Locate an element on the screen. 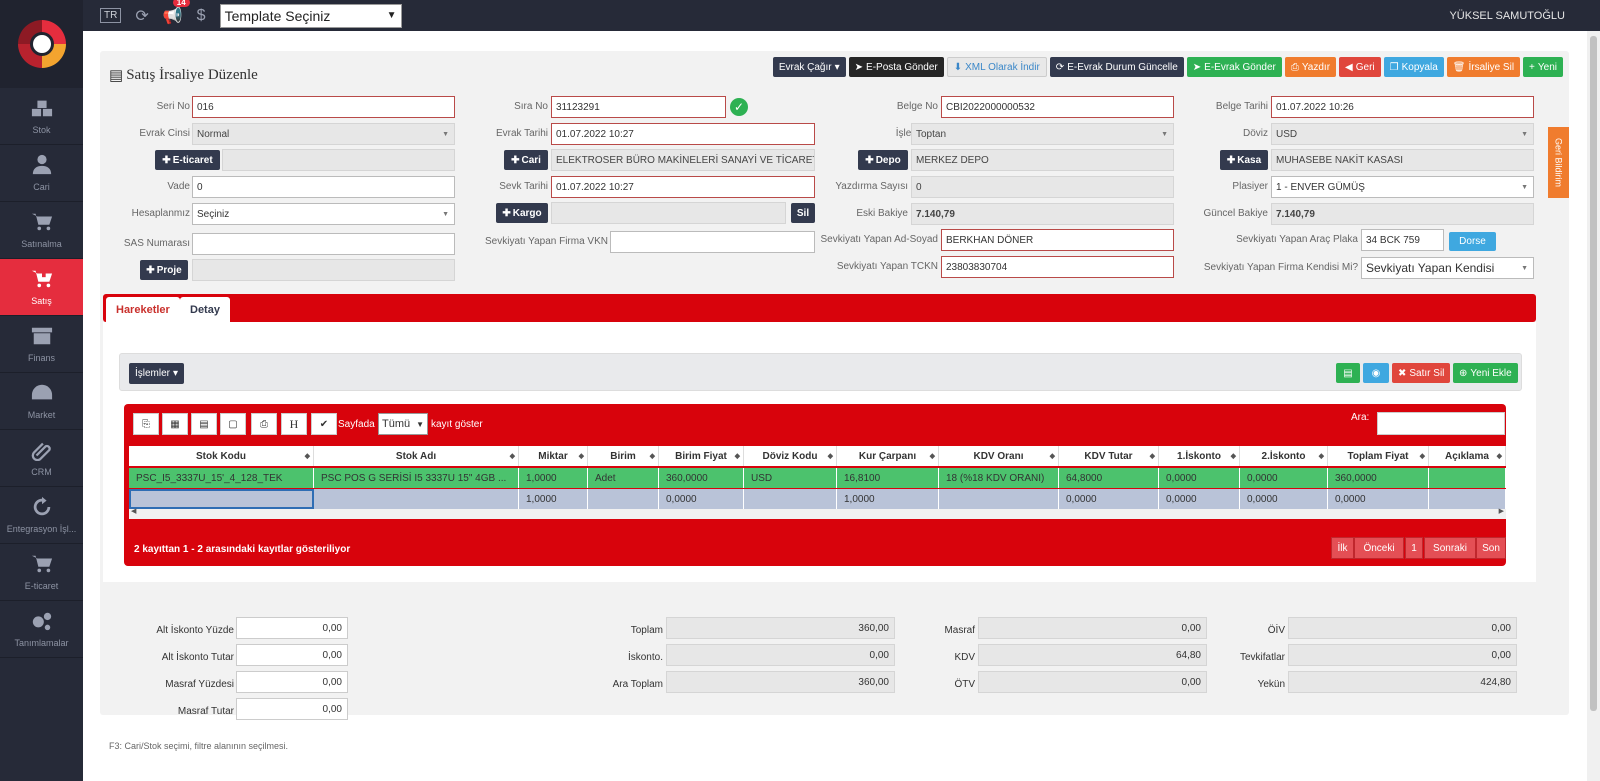 The height and width of the screenshot is (781, 1600). column-header: Miktar ◆ is located at coordinates (553, 456).